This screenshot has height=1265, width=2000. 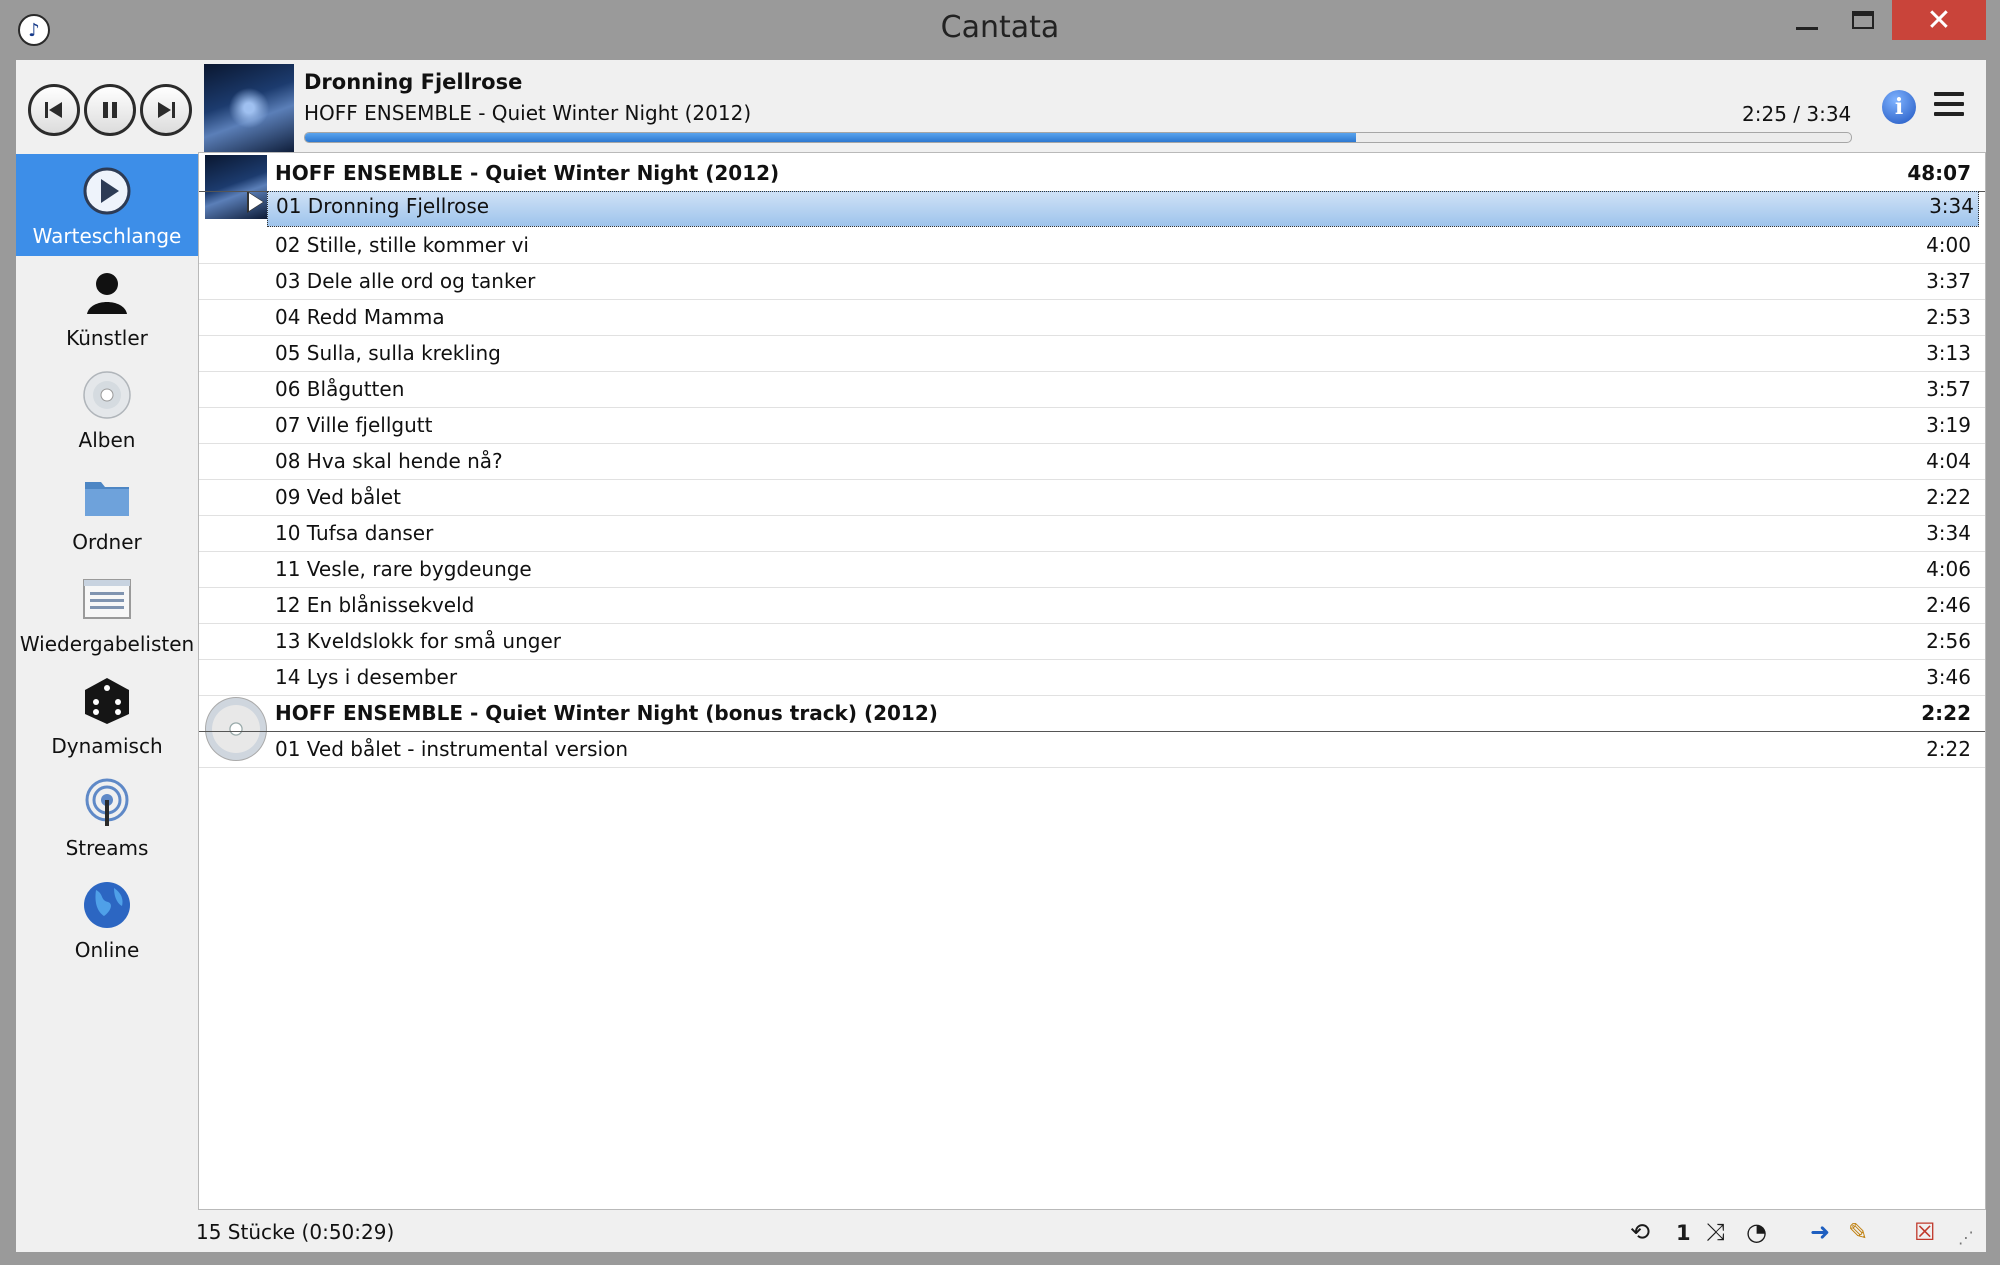 I want to click on track-title: 01 Ved bålet - instrumental version, so click(x=451, y=749).